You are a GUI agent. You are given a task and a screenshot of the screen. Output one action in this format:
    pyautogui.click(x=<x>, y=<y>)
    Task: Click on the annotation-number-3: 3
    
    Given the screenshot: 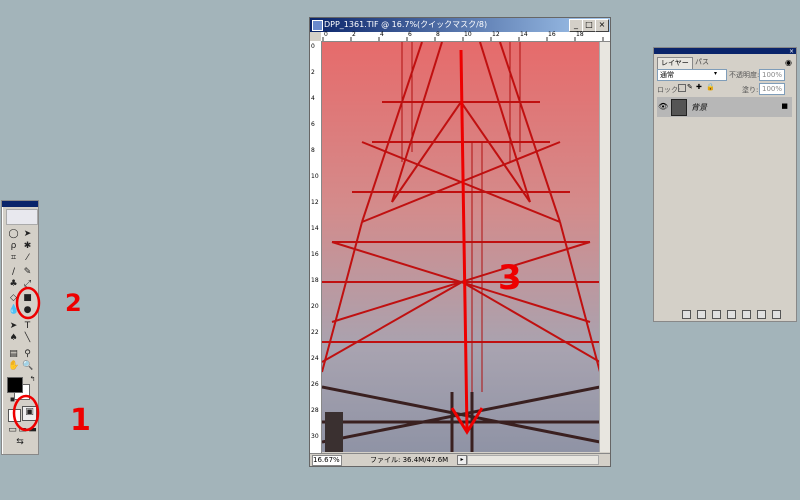 What is the action you would take?
    pyautogui.click(x=510, y=278)
    